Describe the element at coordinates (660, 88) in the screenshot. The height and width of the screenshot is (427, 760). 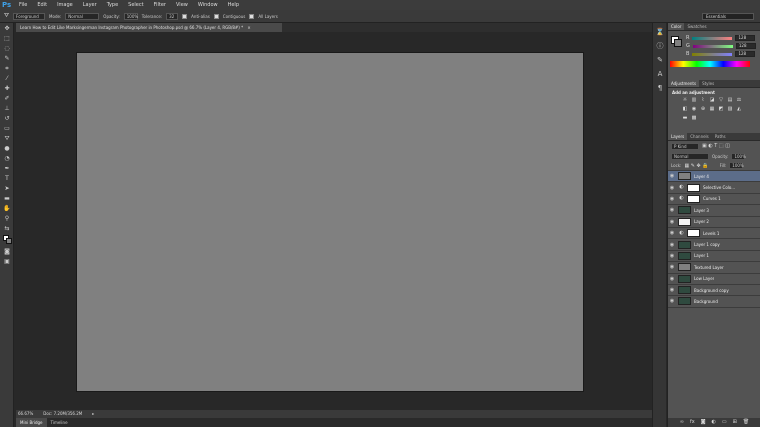
I see `paragraph-panel-icon: ¶` at that location.